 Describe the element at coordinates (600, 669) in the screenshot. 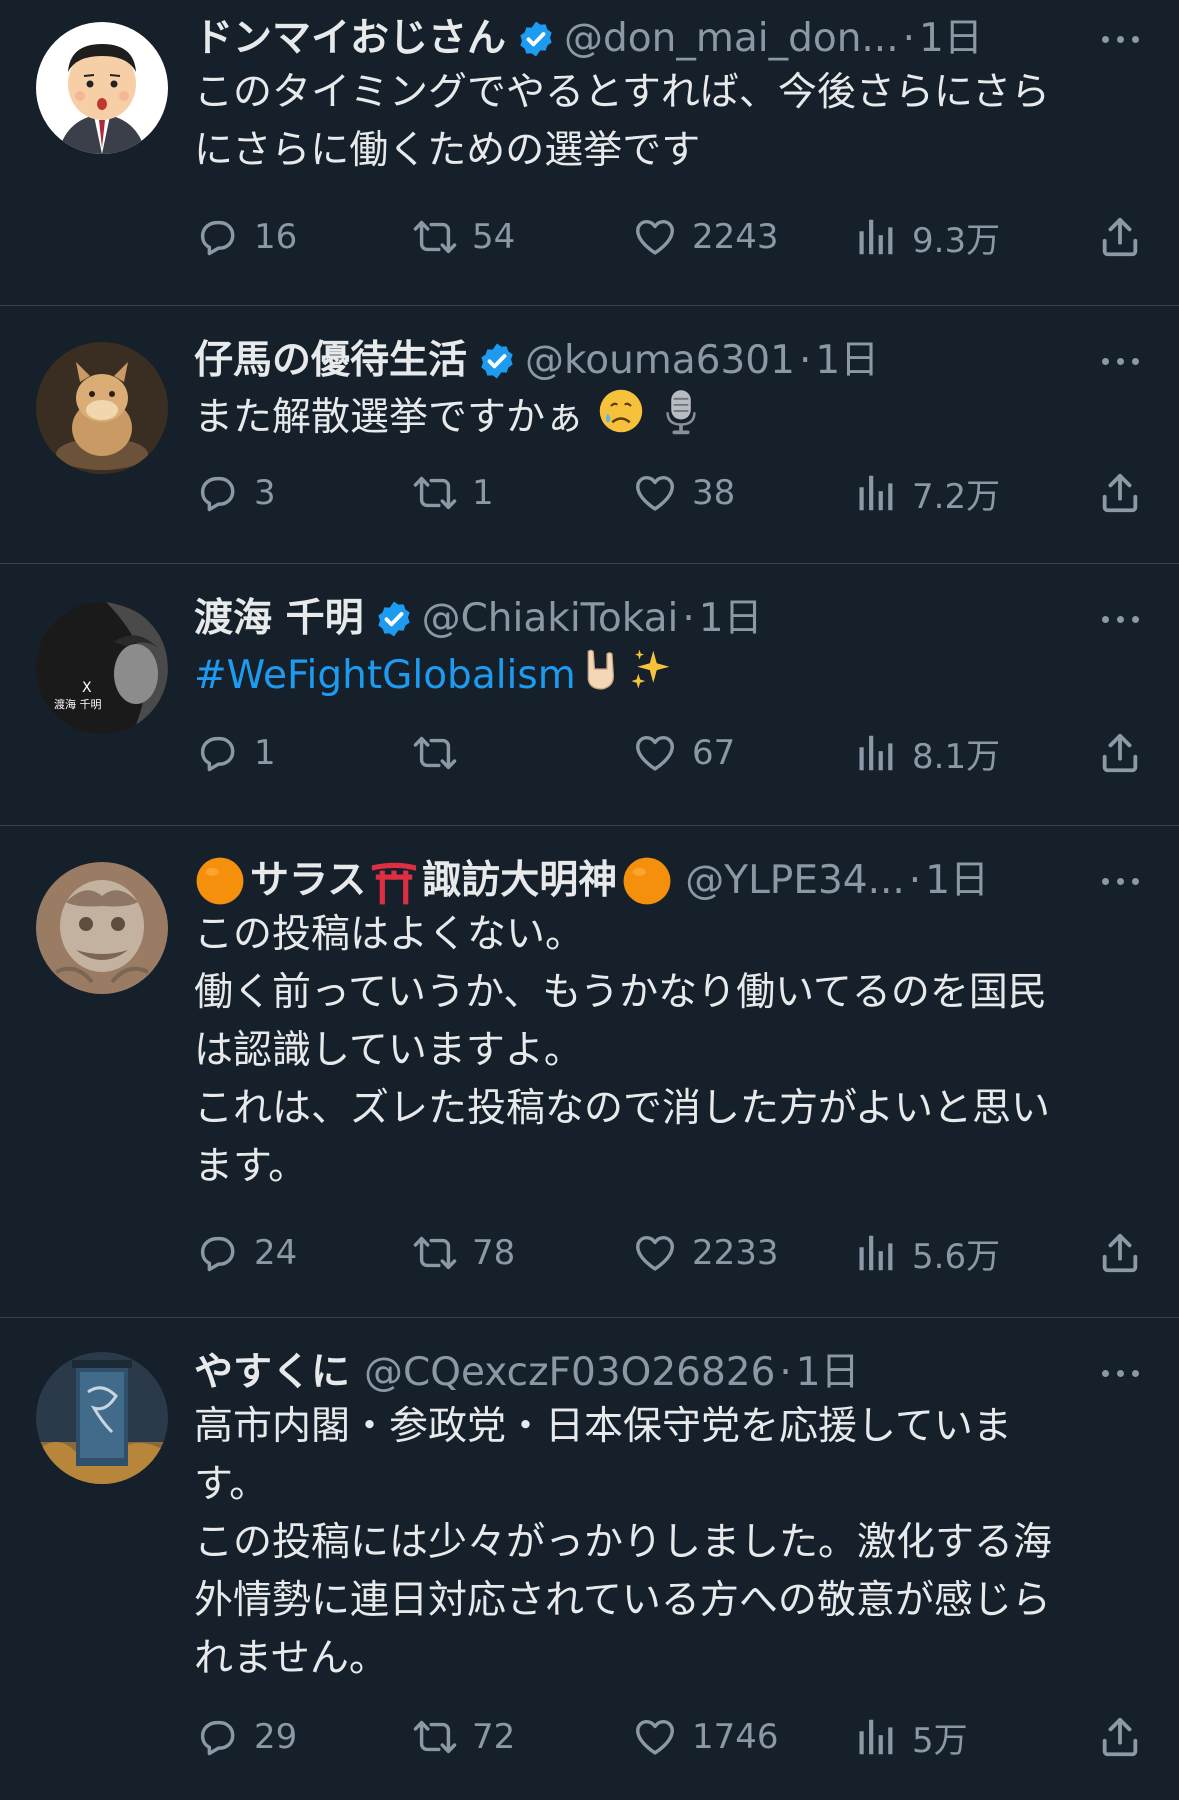

I see `horns-hand-emoji-icon` at that location.